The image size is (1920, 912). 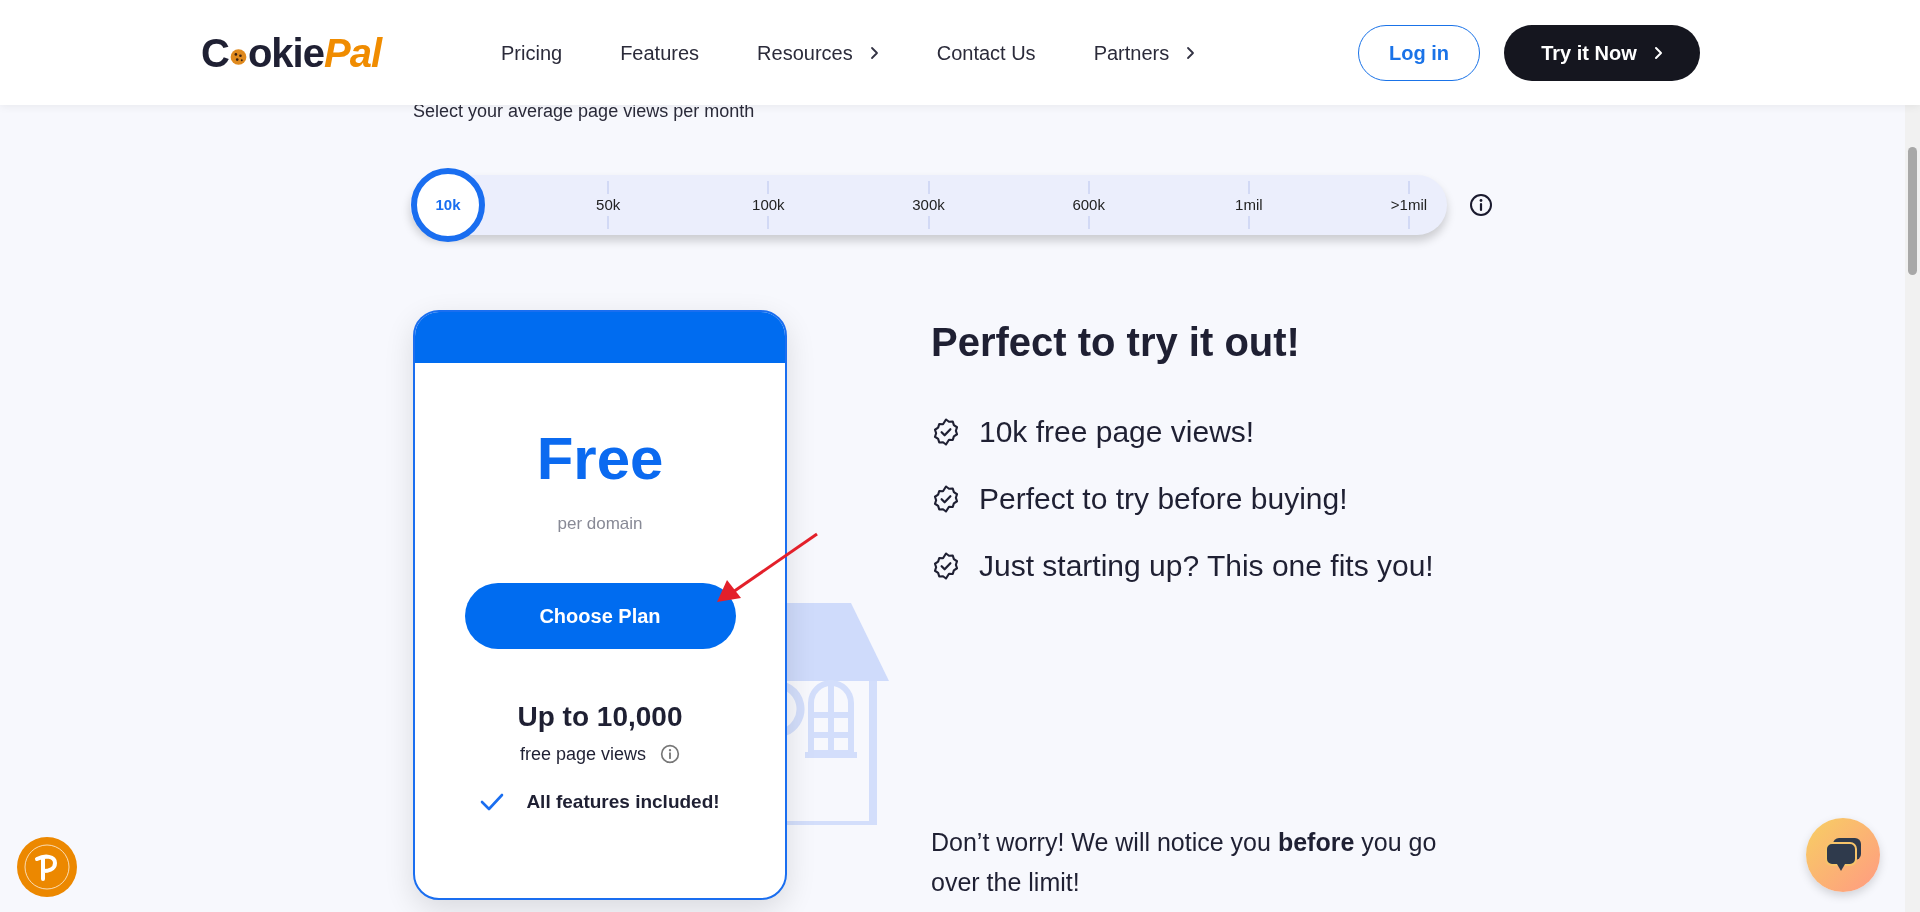 I want to click on nav-link: Resources, so click(x=818, y=52).